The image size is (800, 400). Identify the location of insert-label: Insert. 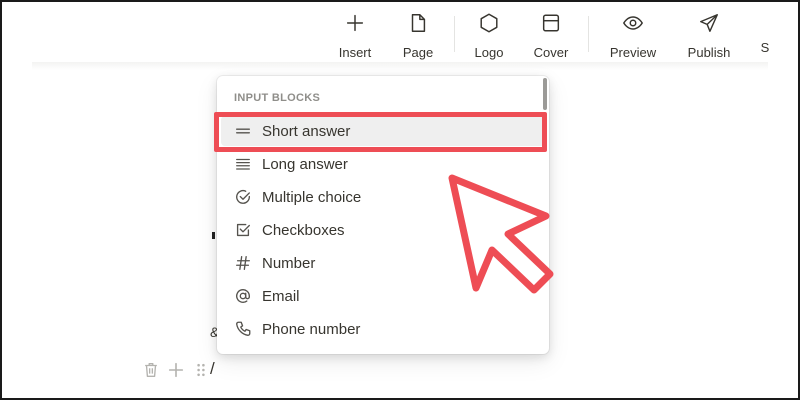
(355, 52).